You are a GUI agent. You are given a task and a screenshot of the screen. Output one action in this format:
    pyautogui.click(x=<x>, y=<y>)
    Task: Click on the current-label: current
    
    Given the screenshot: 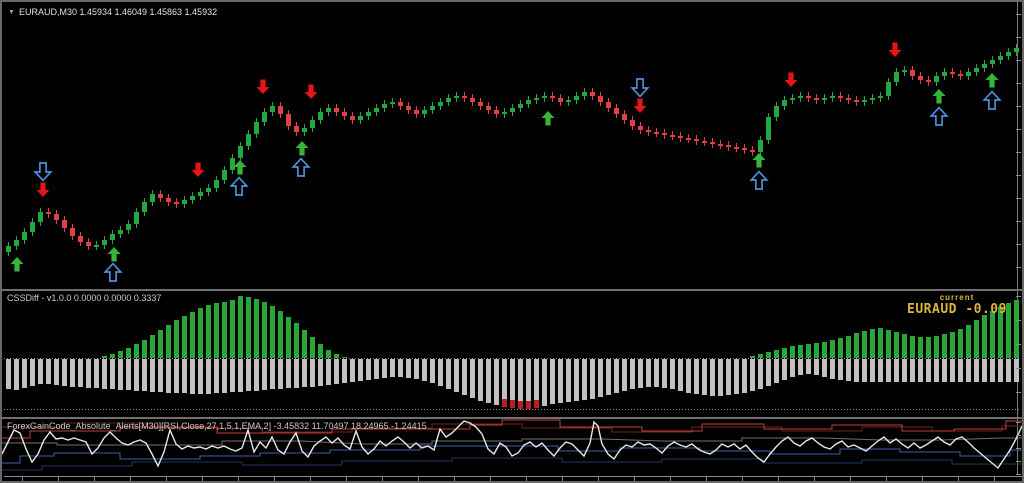 What is the action you would take?
    pyautogui.click(x=957, y=297)
    